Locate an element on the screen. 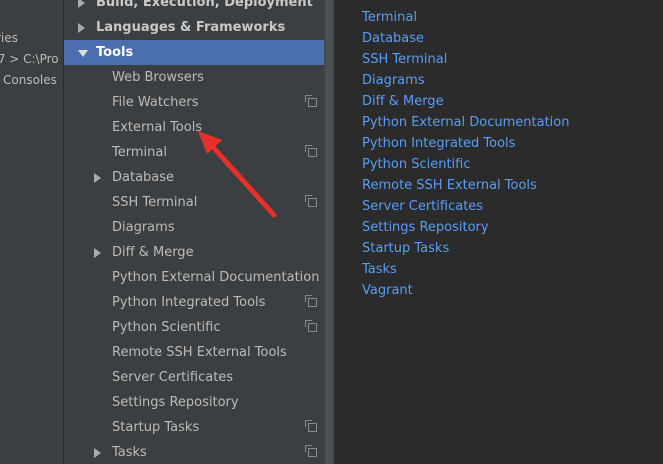 This screenshot has width=663, height=464. tree-row: Build, Execution, Deployment is located at coordinates (199, 7).